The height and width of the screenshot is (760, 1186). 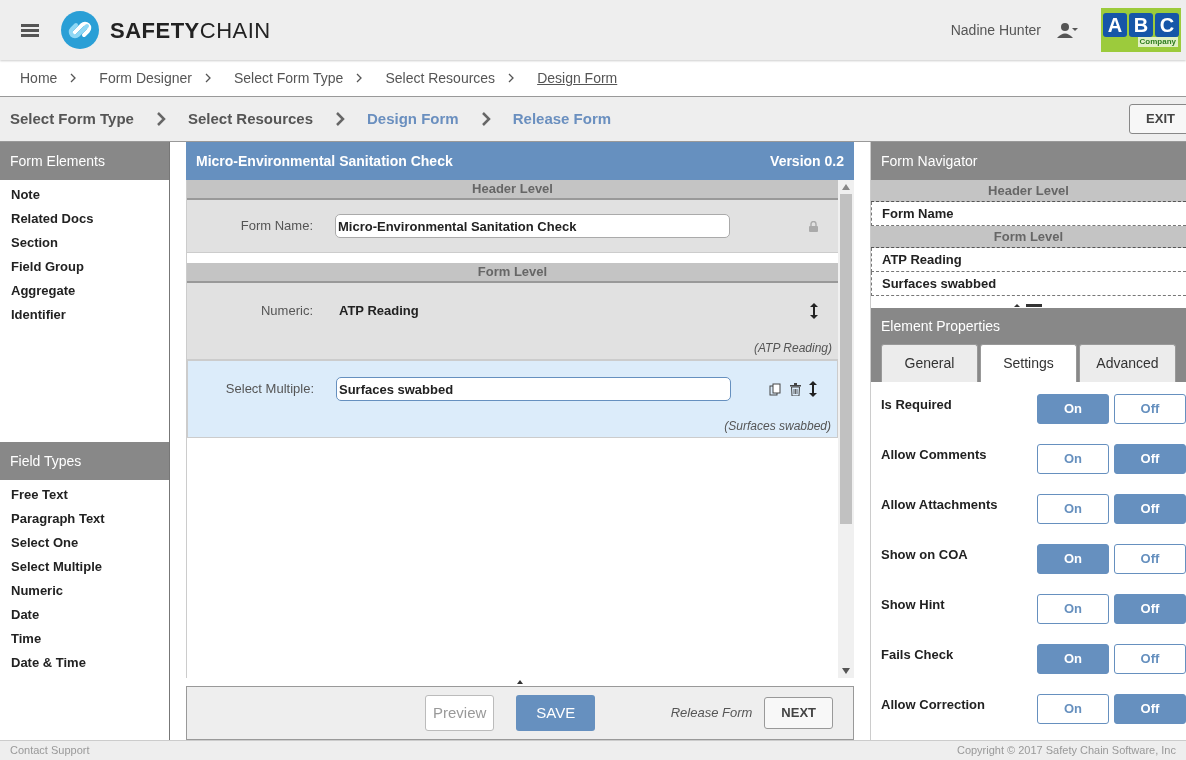 I want to click on breadcrumb-link: Home, so click(x=39, y=78).